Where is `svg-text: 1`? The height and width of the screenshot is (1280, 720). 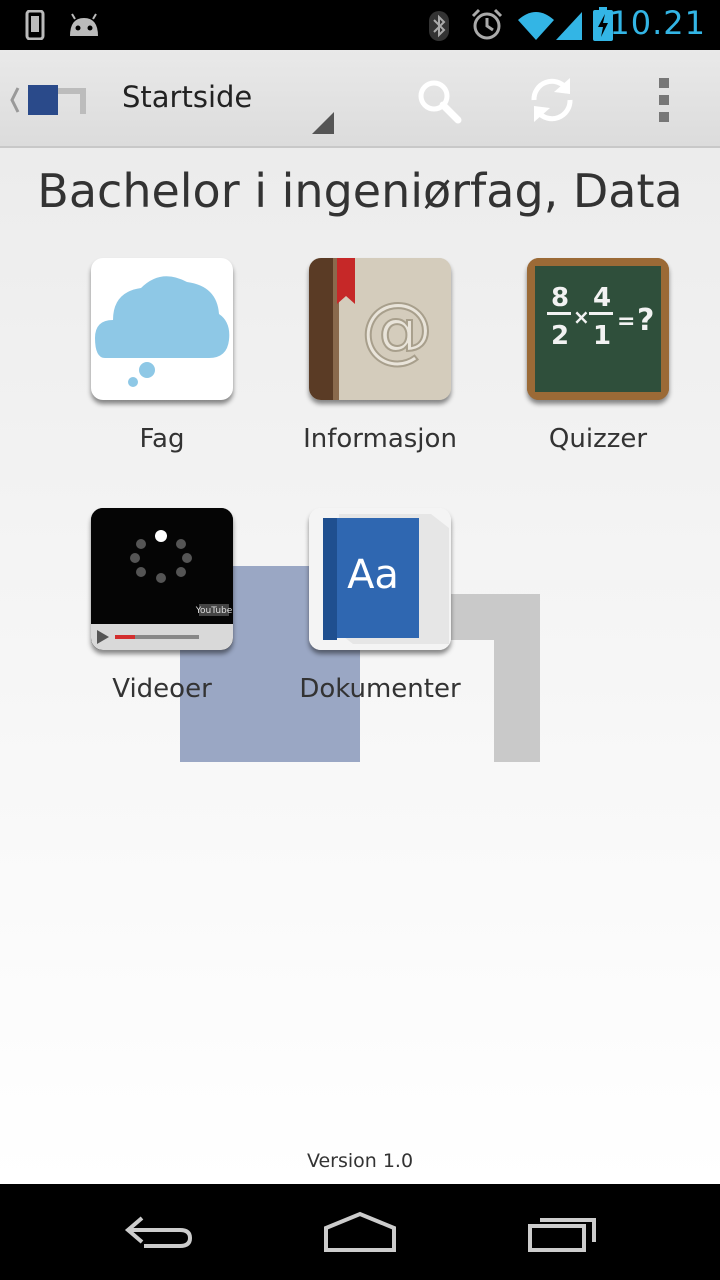 svg-text: 1 is located at coordinates (602, 336).